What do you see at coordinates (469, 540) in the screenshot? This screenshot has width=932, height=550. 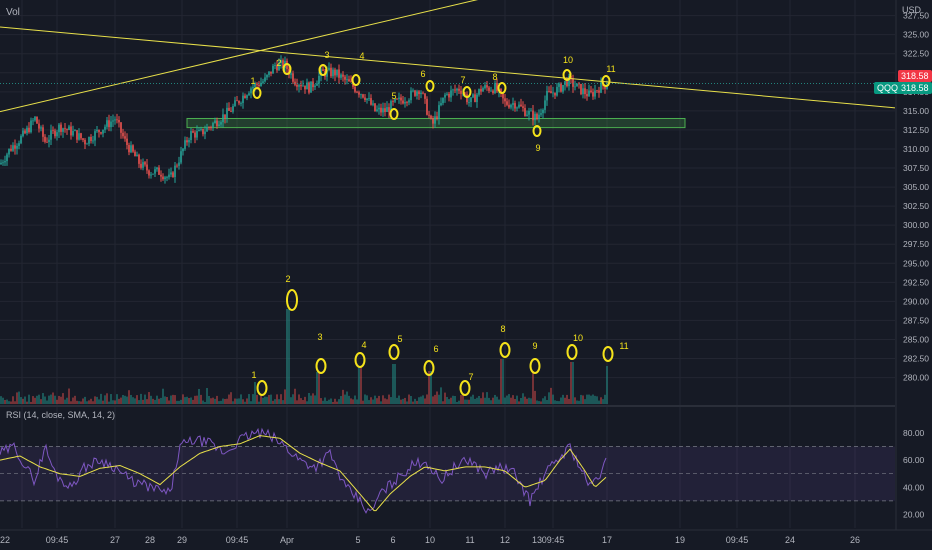 I see `time-axis-label: 11` at bounding box center [469, 540].